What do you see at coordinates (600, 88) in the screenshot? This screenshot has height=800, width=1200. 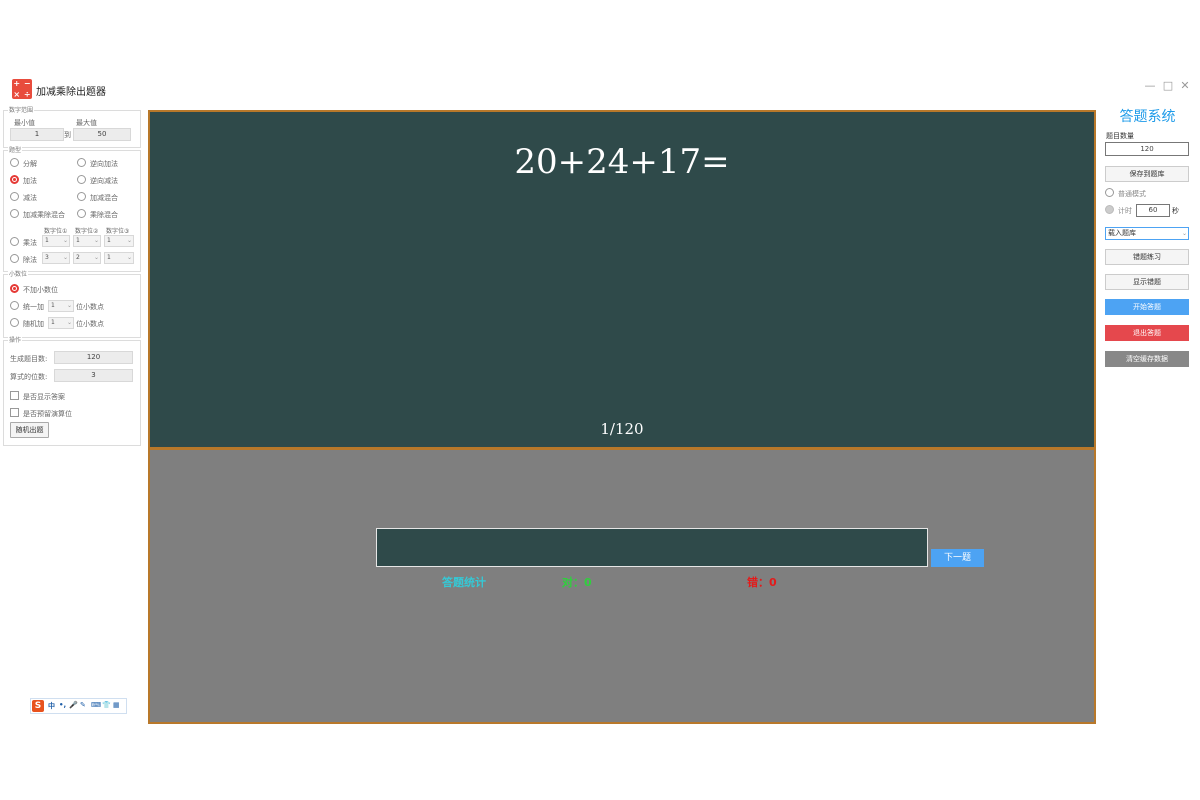 I see `title-bar: + − × ÷ 加减乘除出题器 — □ ✕` at bounding box center [600, 88].